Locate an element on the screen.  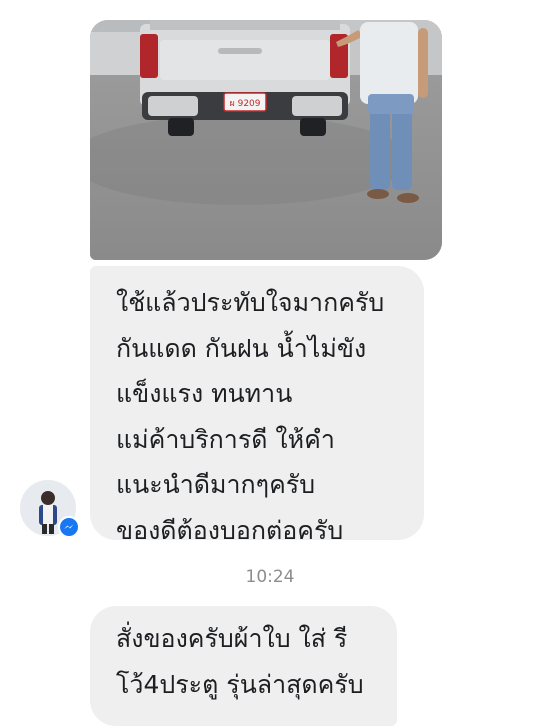
messenger-badge is located at coordinates (69, 527).